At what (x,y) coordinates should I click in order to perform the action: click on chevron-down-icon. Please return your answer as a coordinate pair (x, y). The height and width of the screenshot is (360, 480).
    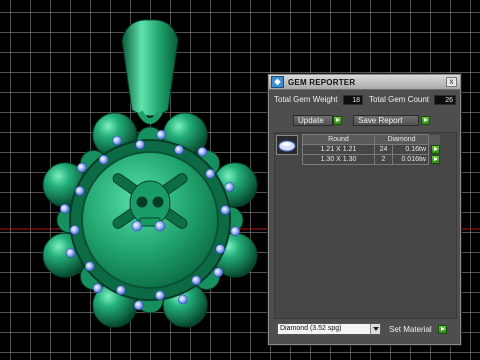
    Looking at the image, I should click on (375, 329).